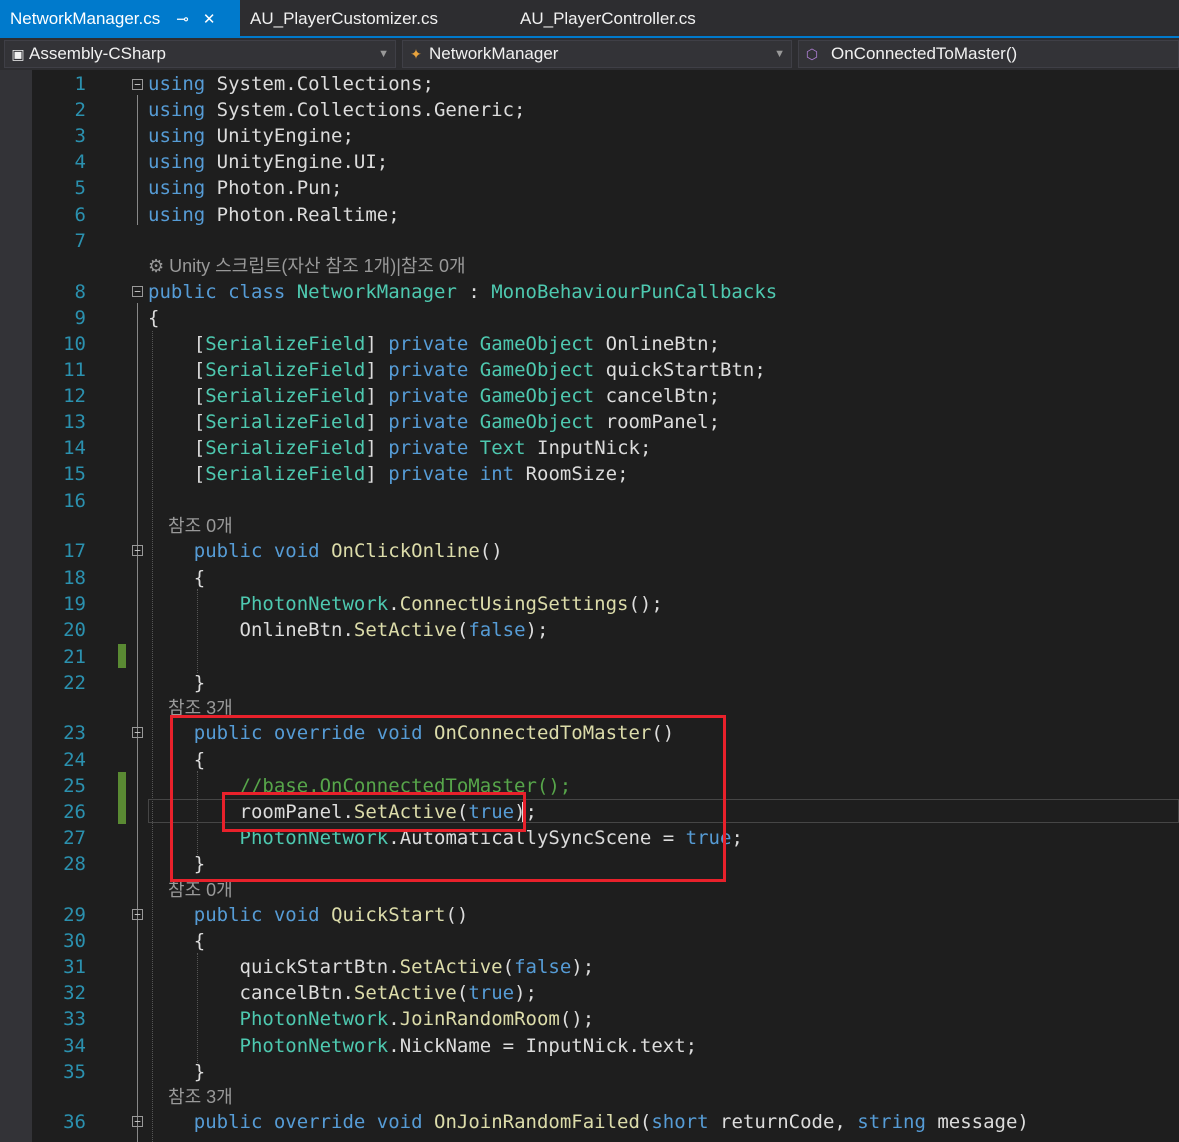 The image size is (1179, 1142). Describe the element at coordinates (200, 1097) in the screenshot. I see `codelens-text: 참조 3개` at that location.